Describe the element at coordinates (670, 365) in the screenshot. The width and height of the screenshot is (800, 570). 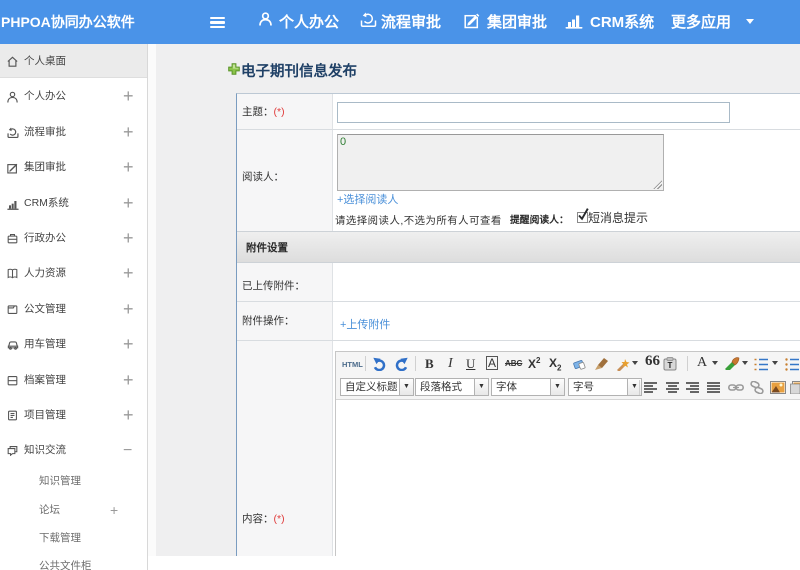
I see `svg-text: T` at that location.